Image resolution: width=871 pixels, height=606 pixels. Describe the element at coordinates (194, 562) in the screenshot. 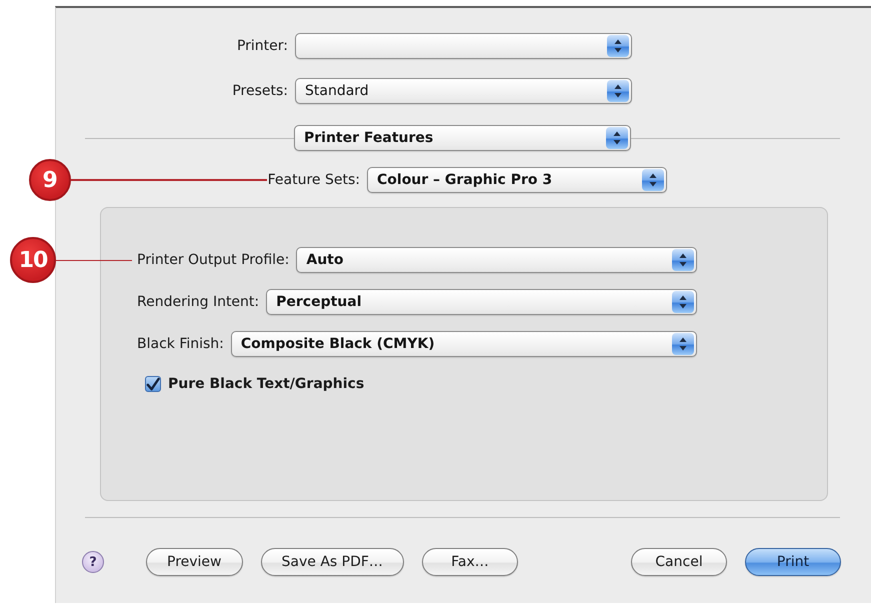

I see `dialog-button: Preview` at that location.